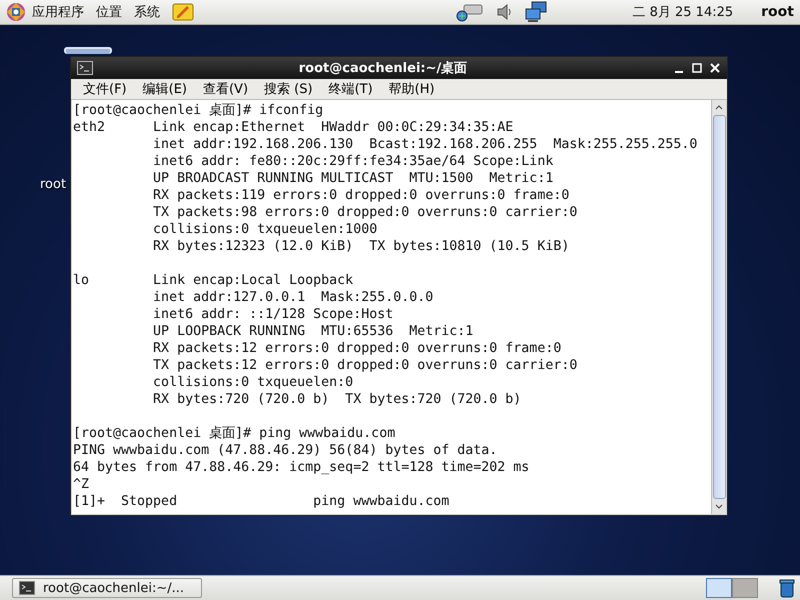 The image size is (800, 600). What do you see at coordinates (536, 12) in the screenshot?
I see `network-computers-icon` at bounding box center [536, 12].